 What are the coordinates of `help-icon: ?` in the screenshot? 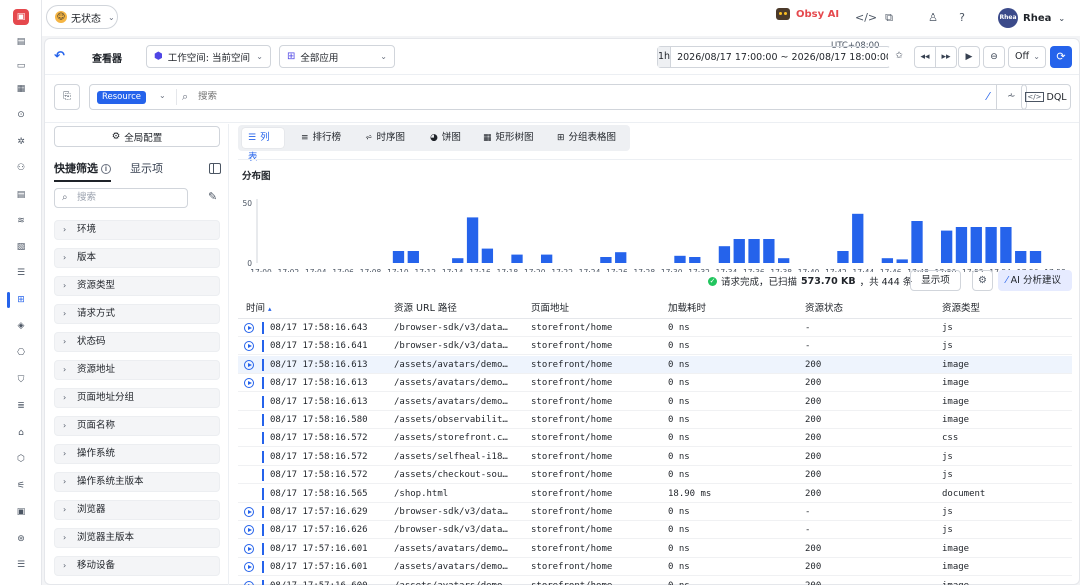 It's located at (962, 17).